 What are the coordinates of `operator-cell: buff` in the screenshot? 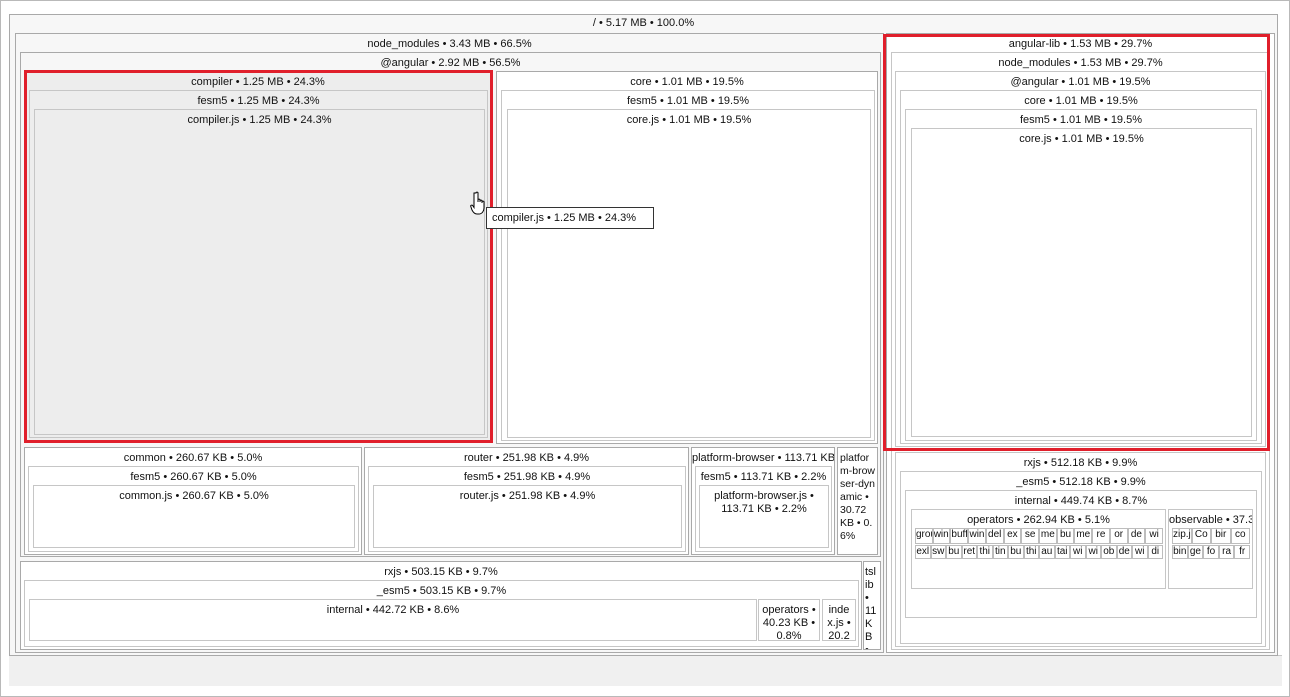 It's located at (959, 536).